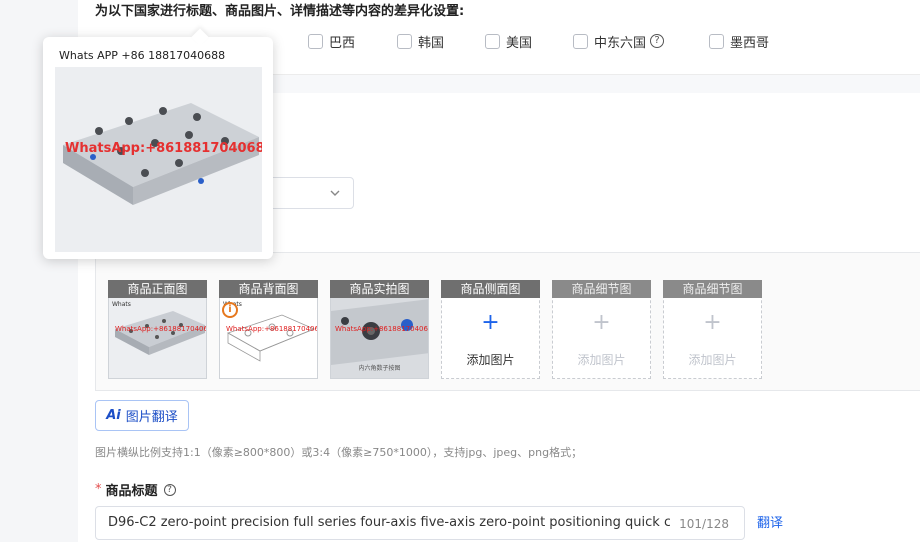 Image resolution: width=920 pixels, height=542 pixels. What do you see at coordinates (98, 489) in the screenshot?
I see `required-mark: *` at bounding box center [98, 489].